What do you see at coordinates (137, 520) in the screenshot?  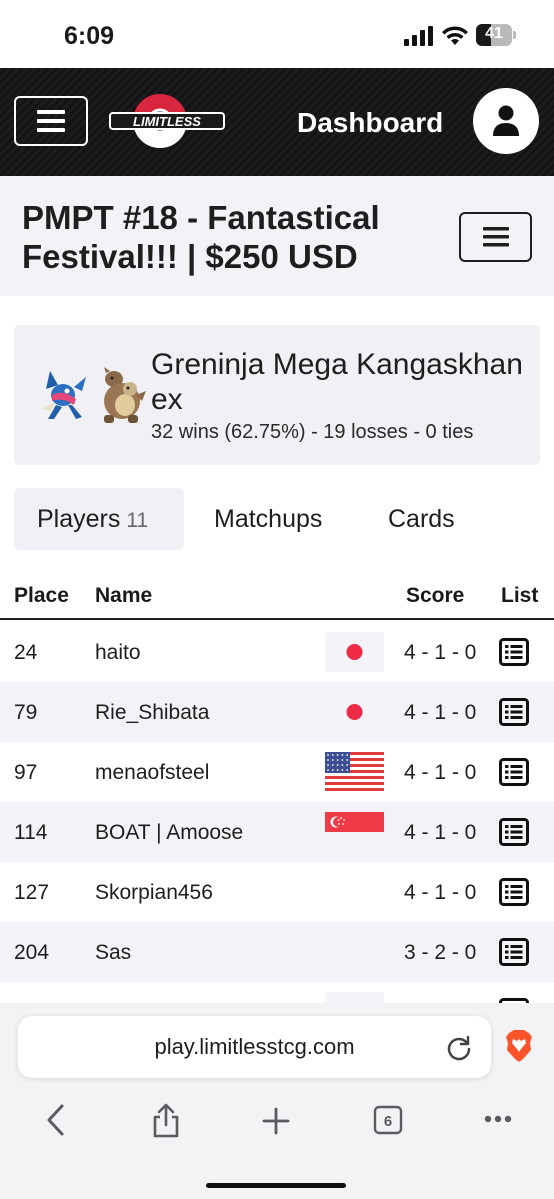 I see `tab-players-count: 11` at bounding box center [137, 520].